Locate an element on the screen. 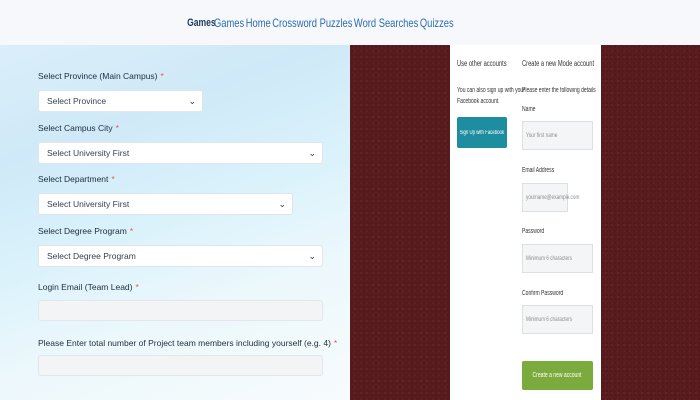 This screenshot has height=400, width=700. background-texture-right is located at coordinates (650, 222).